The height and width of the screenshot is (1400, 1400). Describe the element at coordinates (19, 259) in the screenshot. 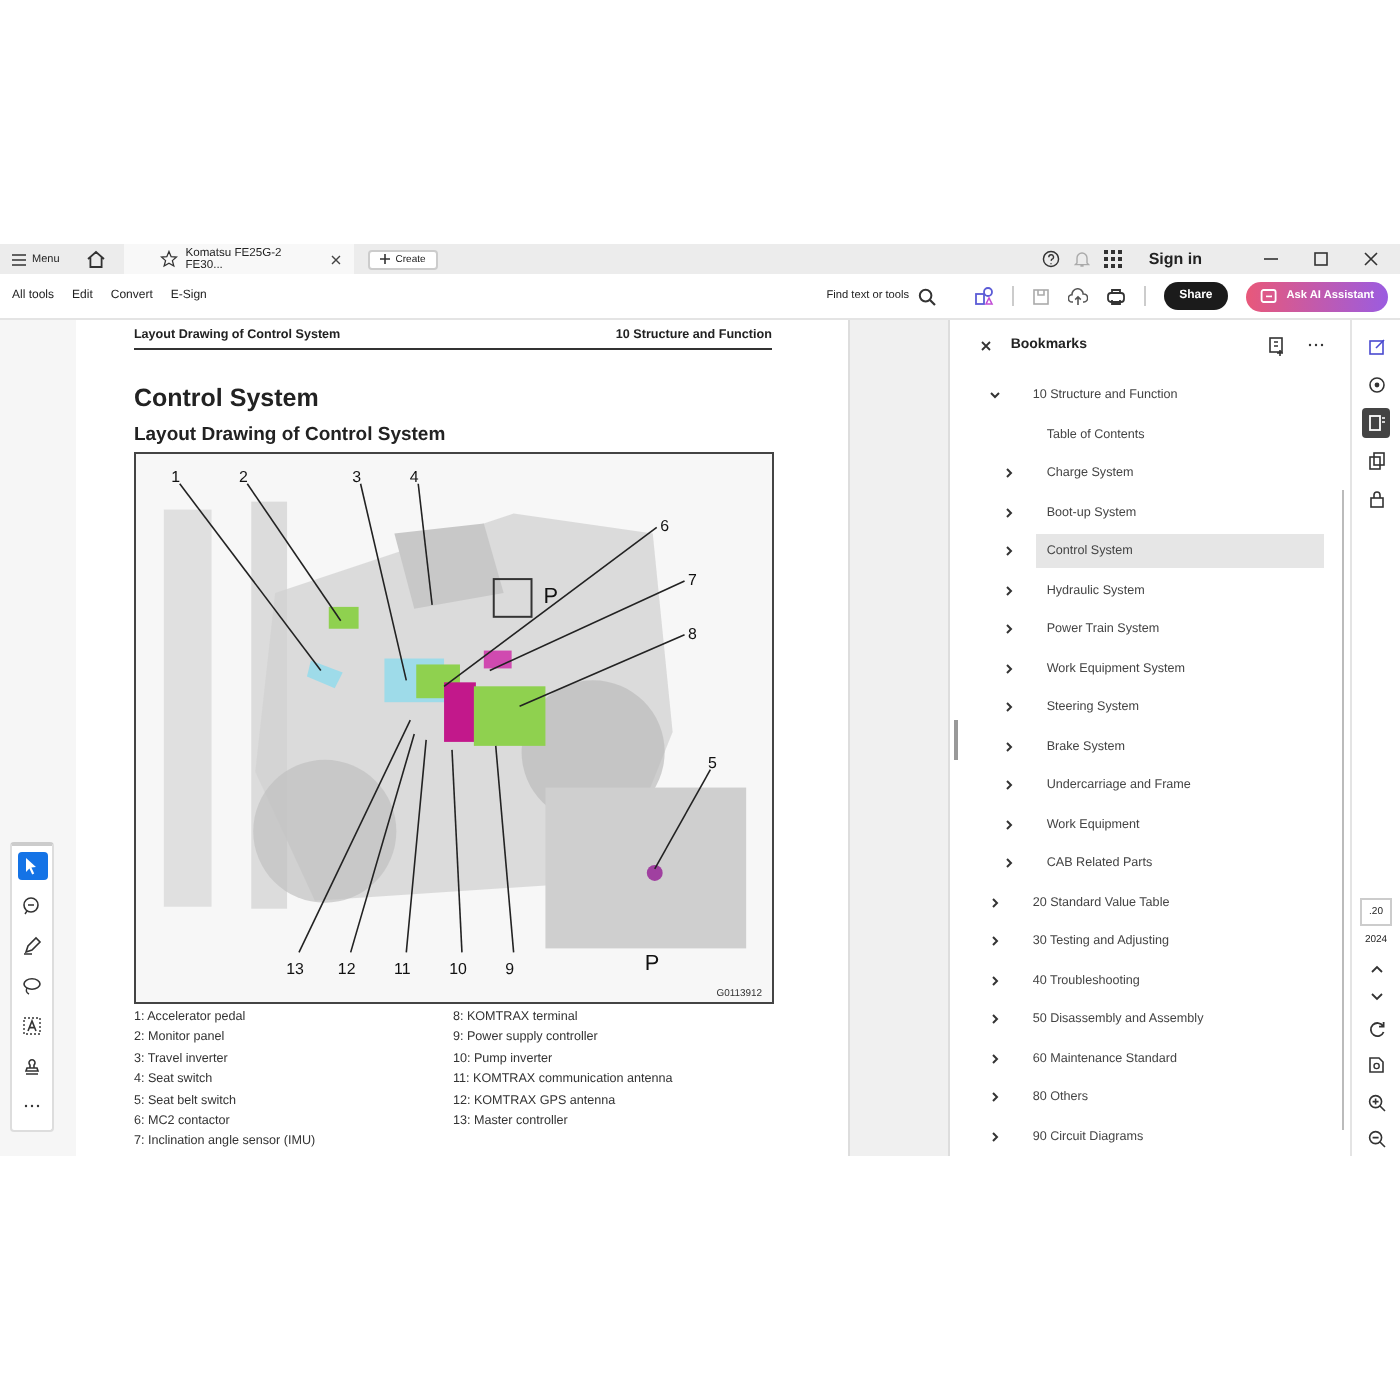

I see `menu-icon` at that location.